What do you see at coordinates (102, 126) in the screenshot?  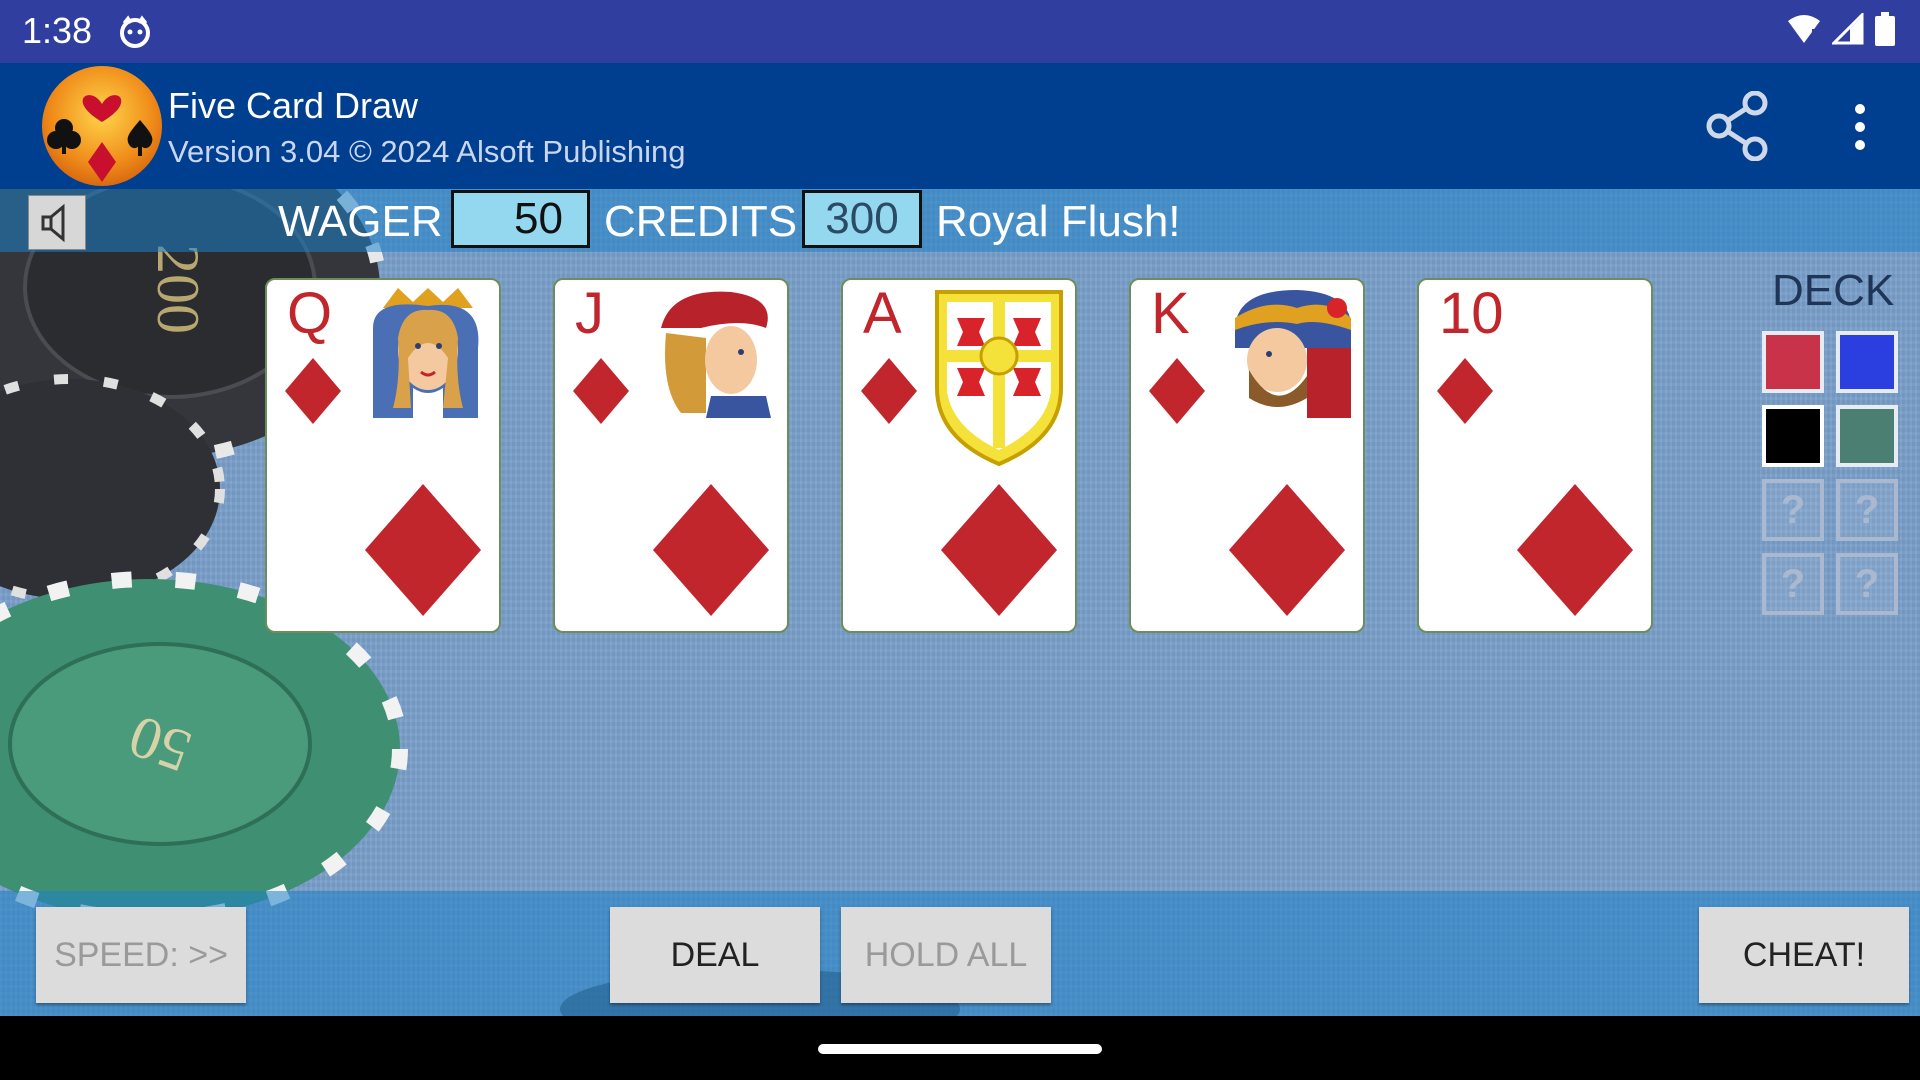 I see `app-logo-icon` at bounding box center [102, 126].